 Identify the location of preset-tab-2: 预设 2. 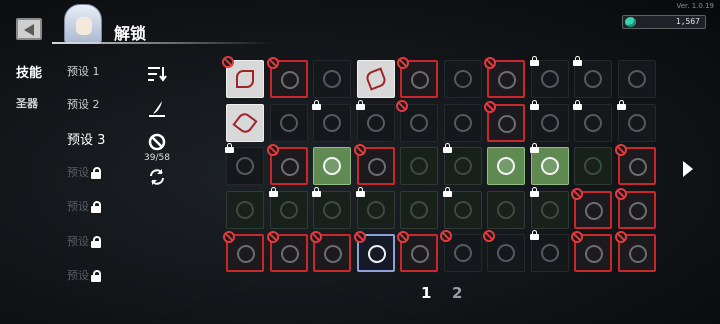
(83, 104).